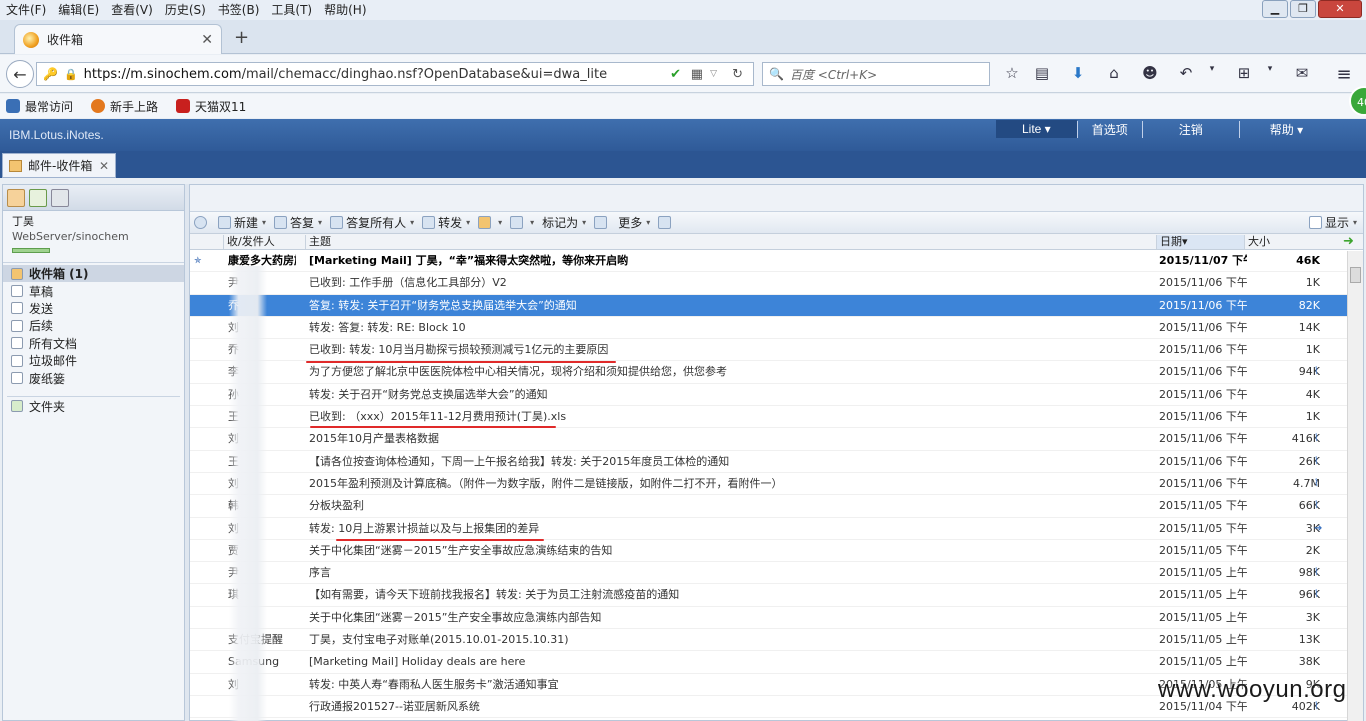 Image resolution: width=1366 pixels, height=721 pixels. I want to click on folder-inbox: 收件箱 (1), so click(93, 274).